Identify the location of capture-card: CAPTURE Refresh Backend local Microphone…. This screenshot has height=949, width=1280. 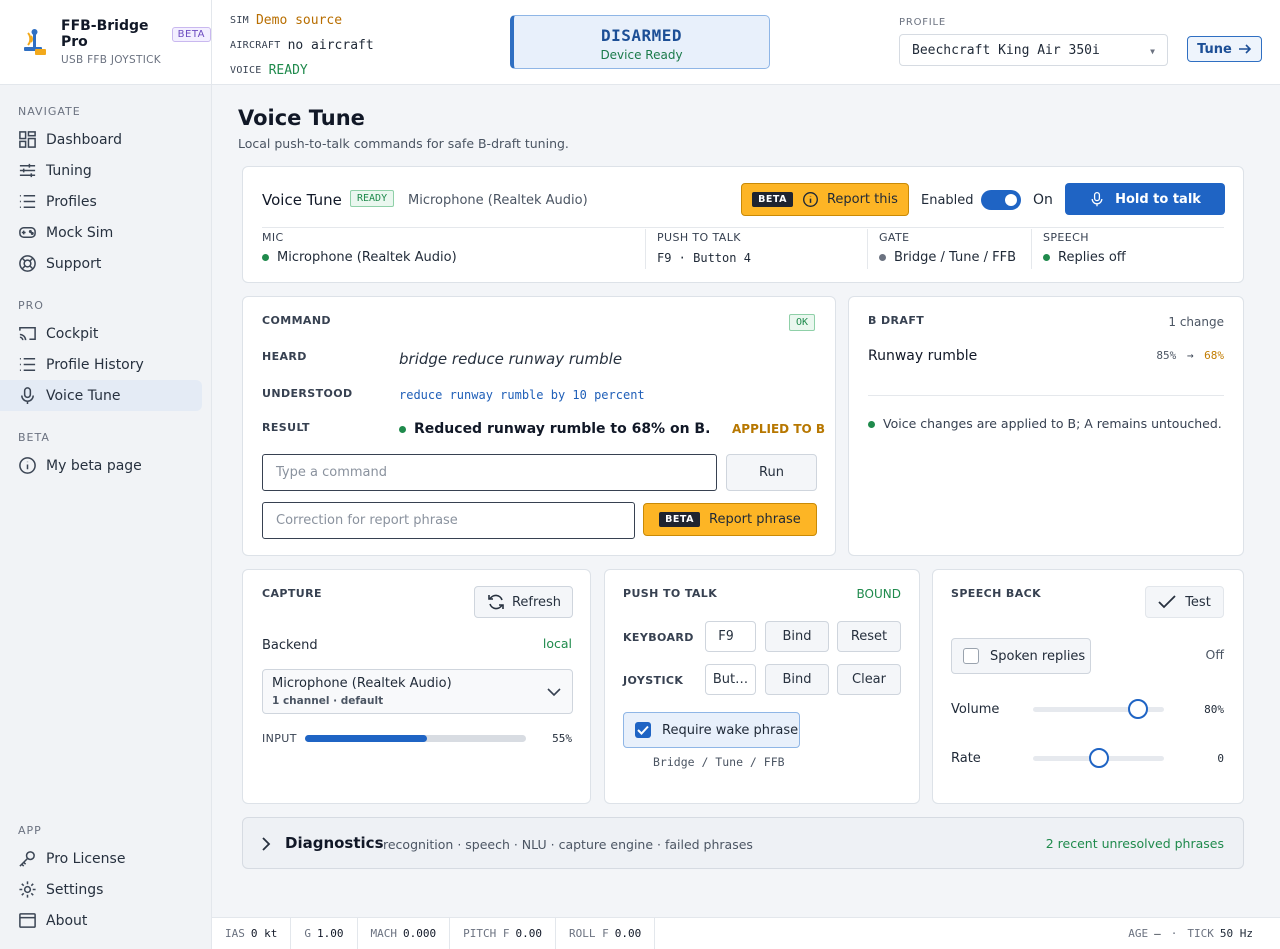
(416, 686).